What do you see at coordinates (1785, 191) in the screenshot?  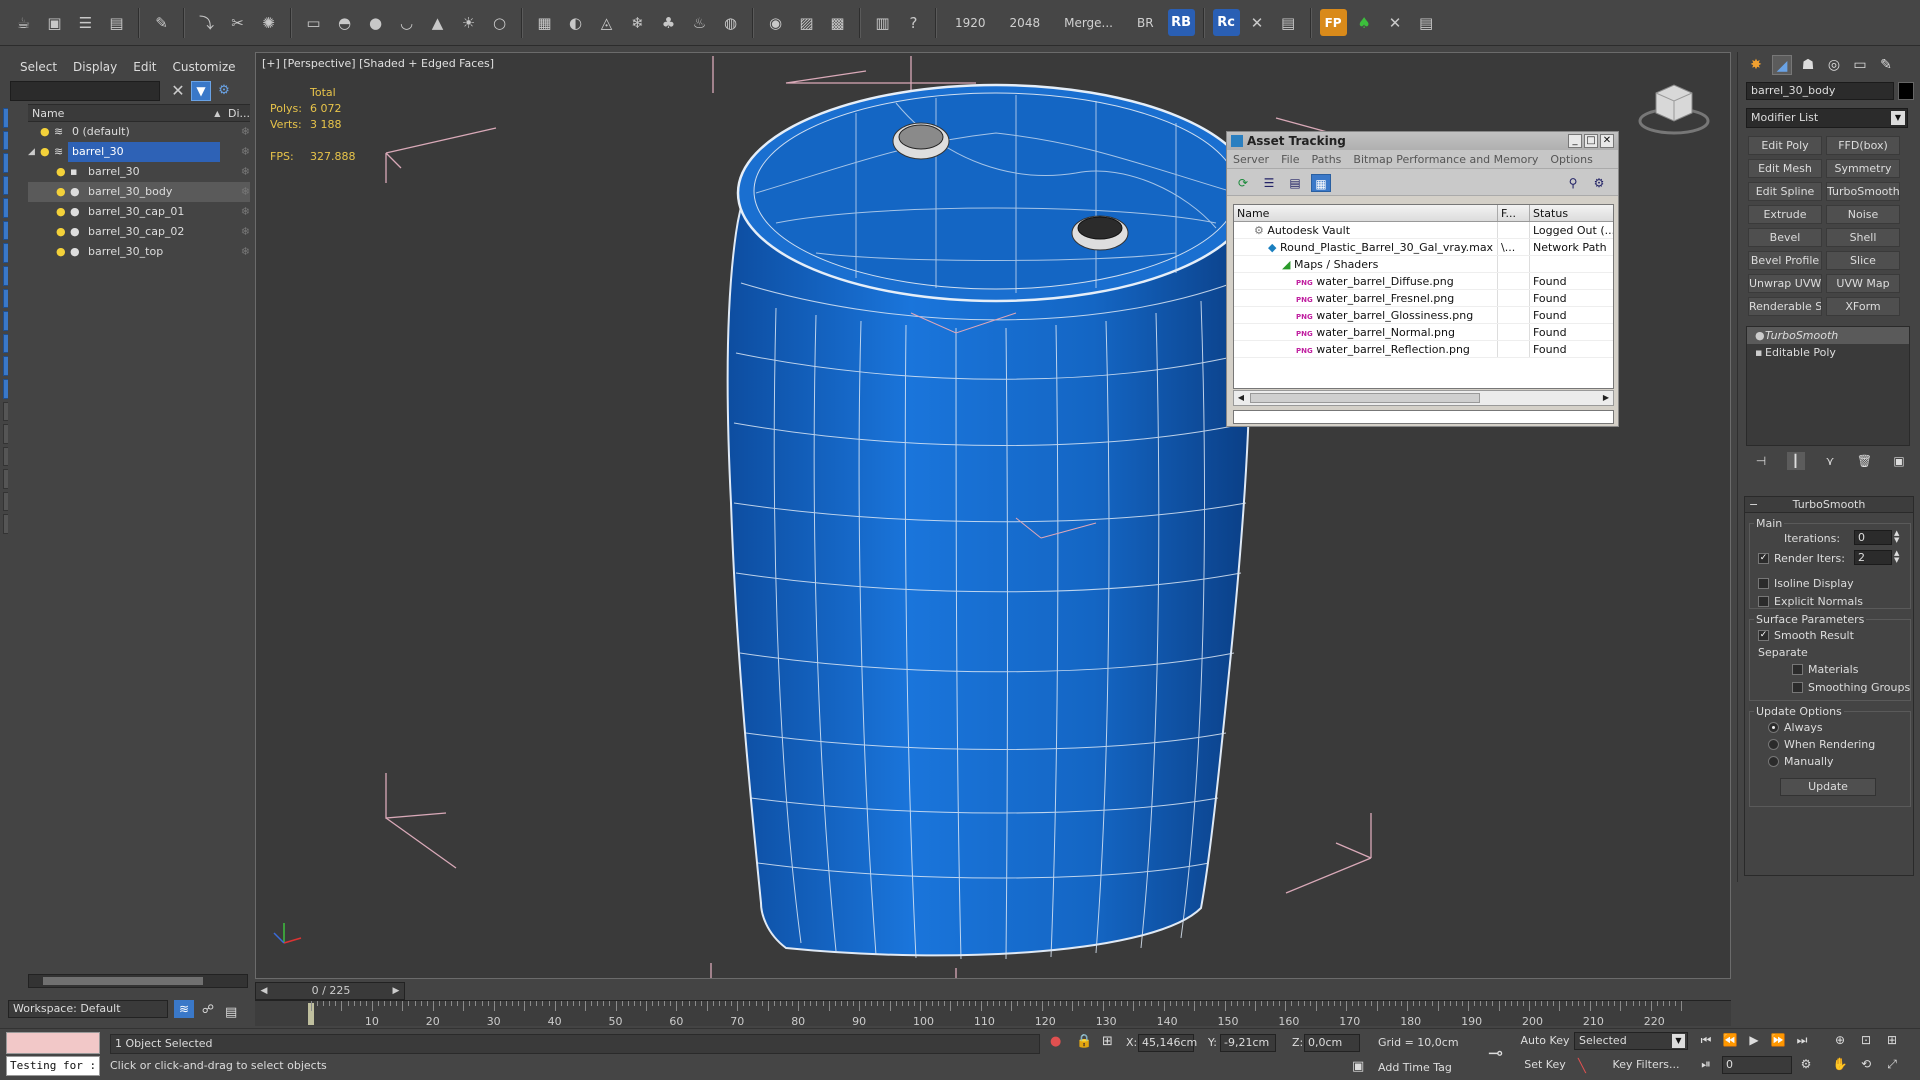 I see `modifier-button: Edit Spline` at bounding box center [1785, 191].